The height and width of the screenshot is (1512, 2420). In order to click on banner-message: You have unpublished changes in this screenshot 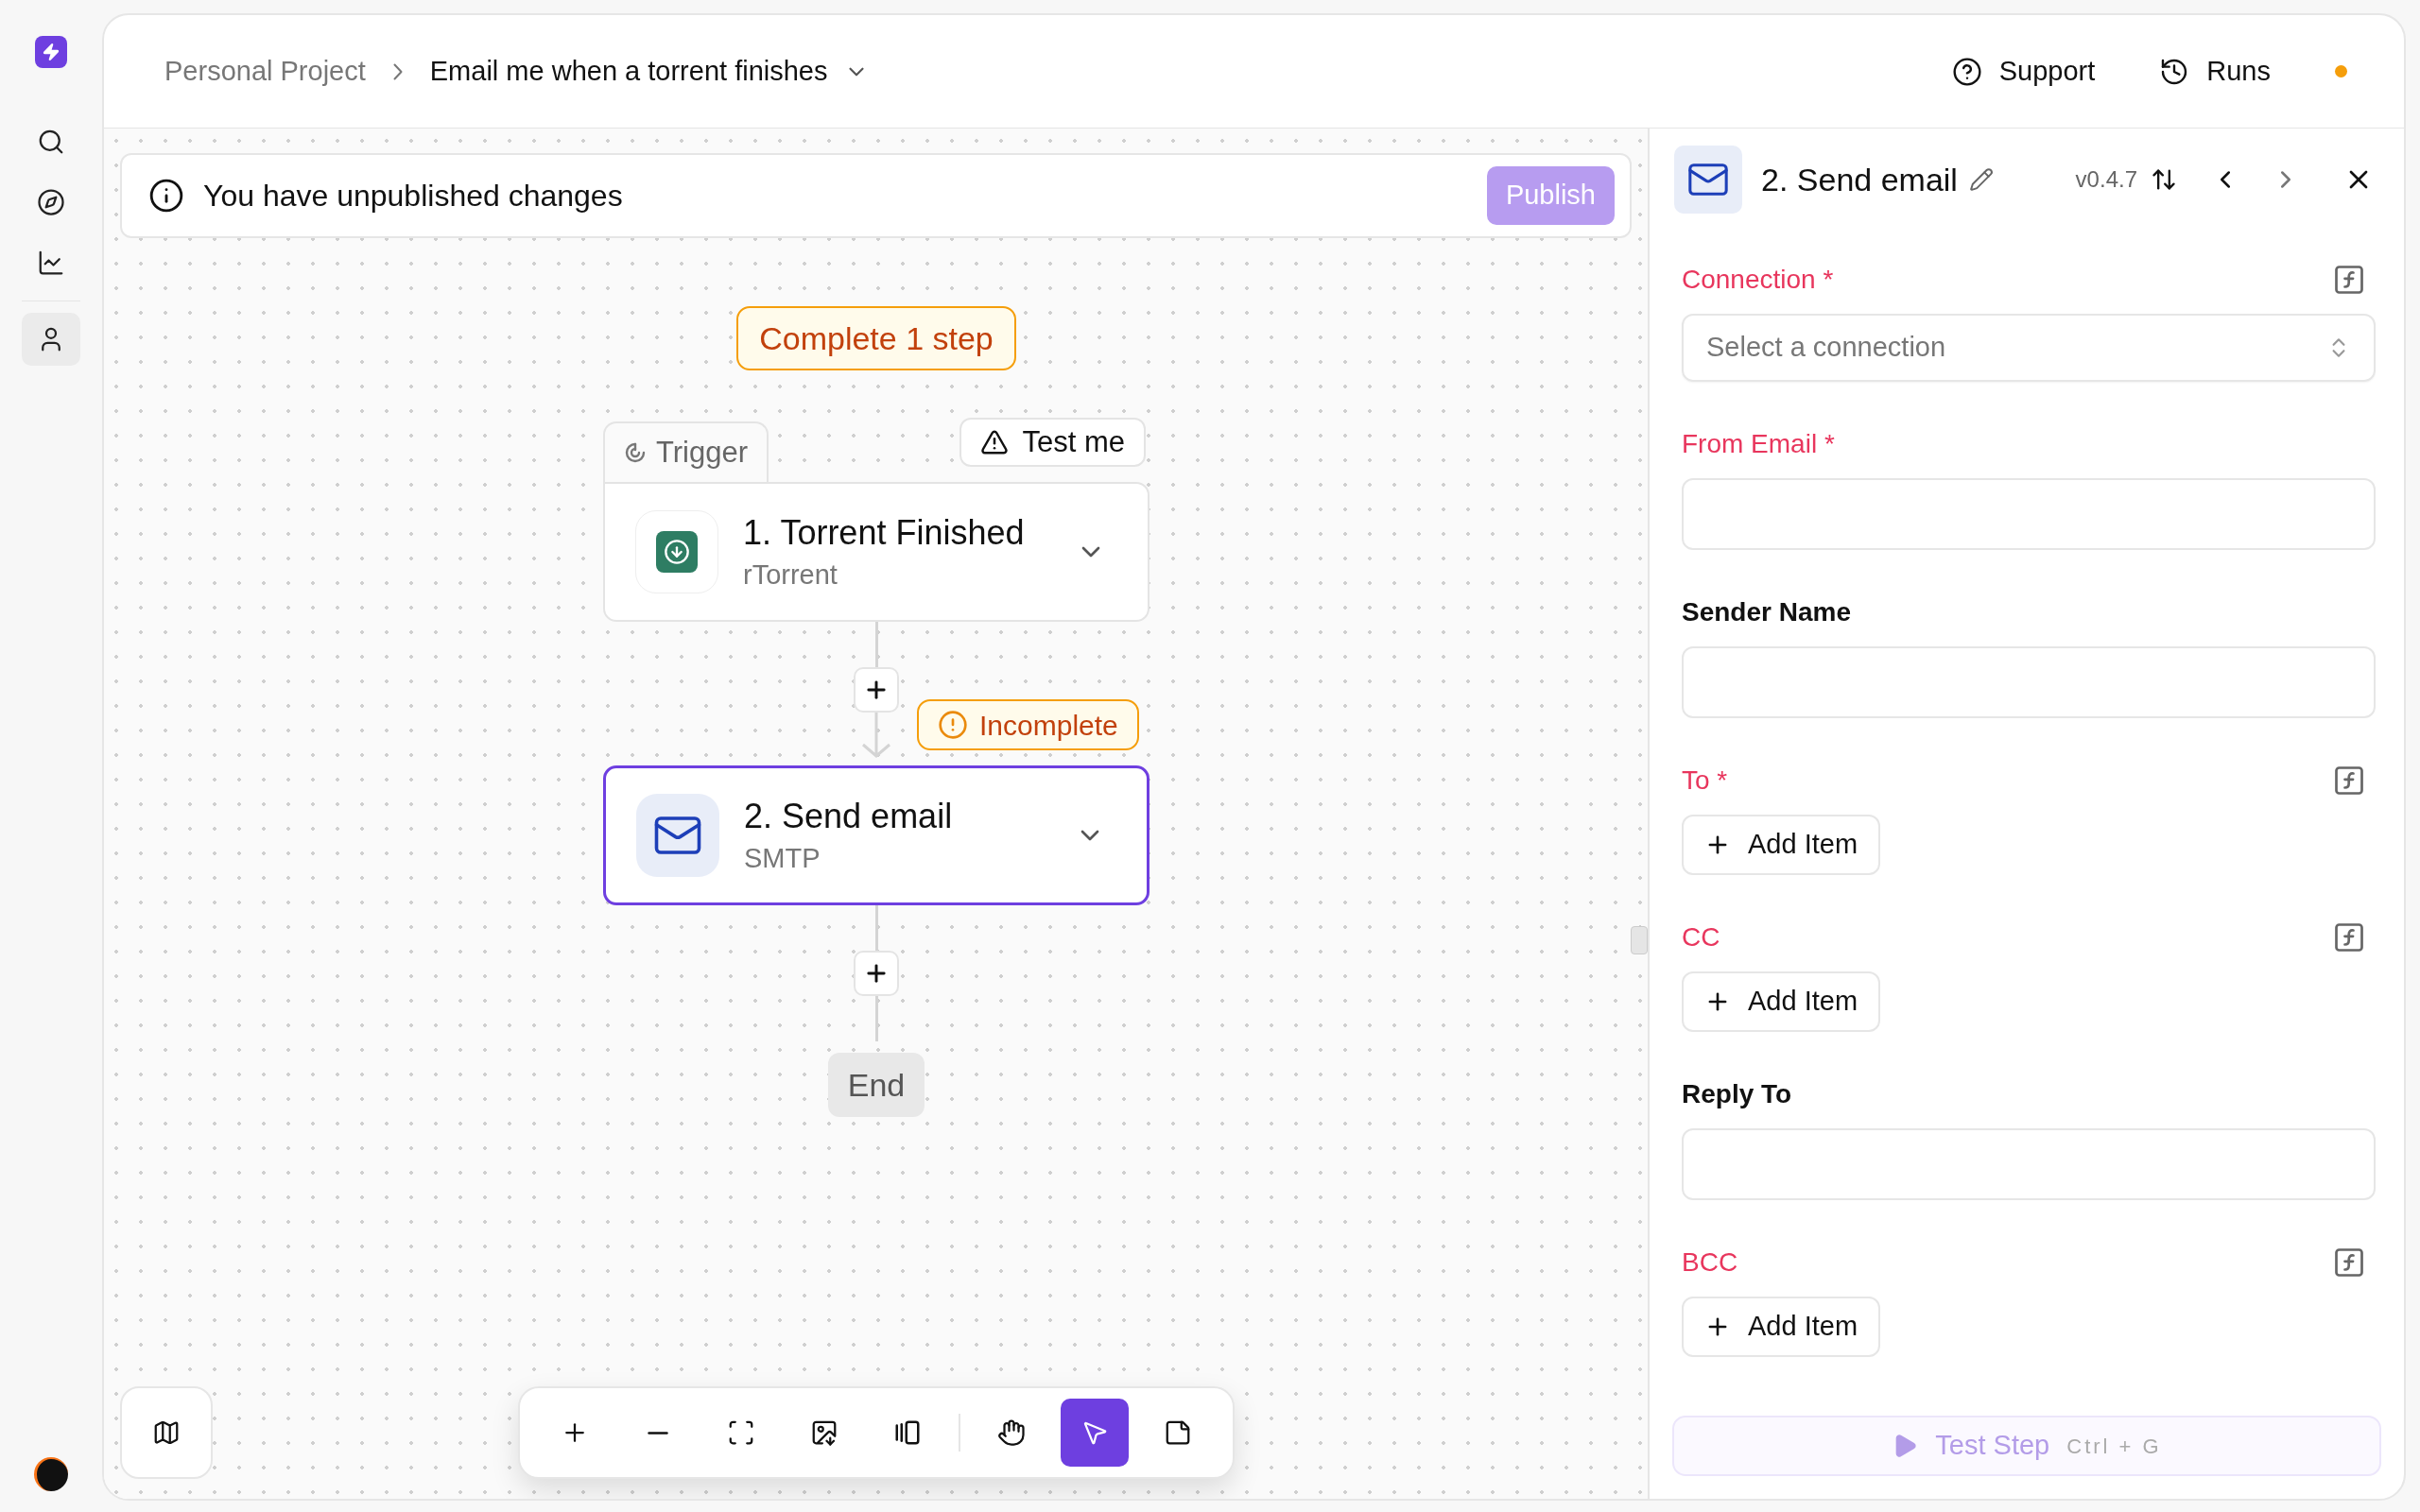, I will do `click(414, 196)`.